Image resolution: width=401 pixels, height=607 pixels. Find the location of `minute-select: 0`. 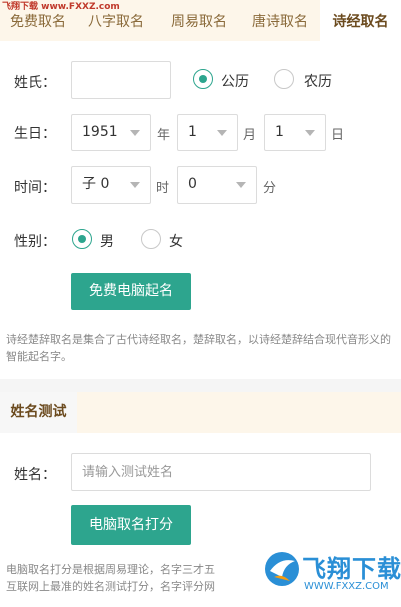

minute-select: 0 is located at coordinates (217, 185).